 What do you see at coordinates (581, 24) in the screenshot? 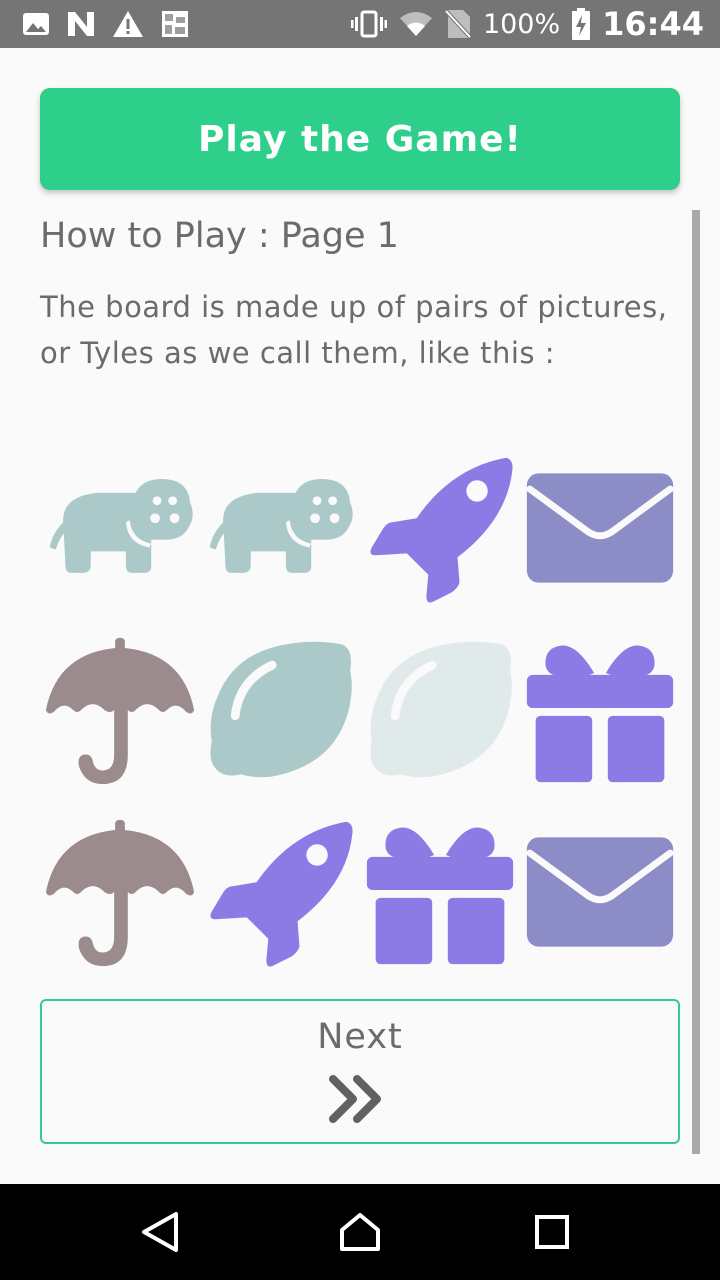
I see `battery-charging-icon` at bounding box center [581, 24].